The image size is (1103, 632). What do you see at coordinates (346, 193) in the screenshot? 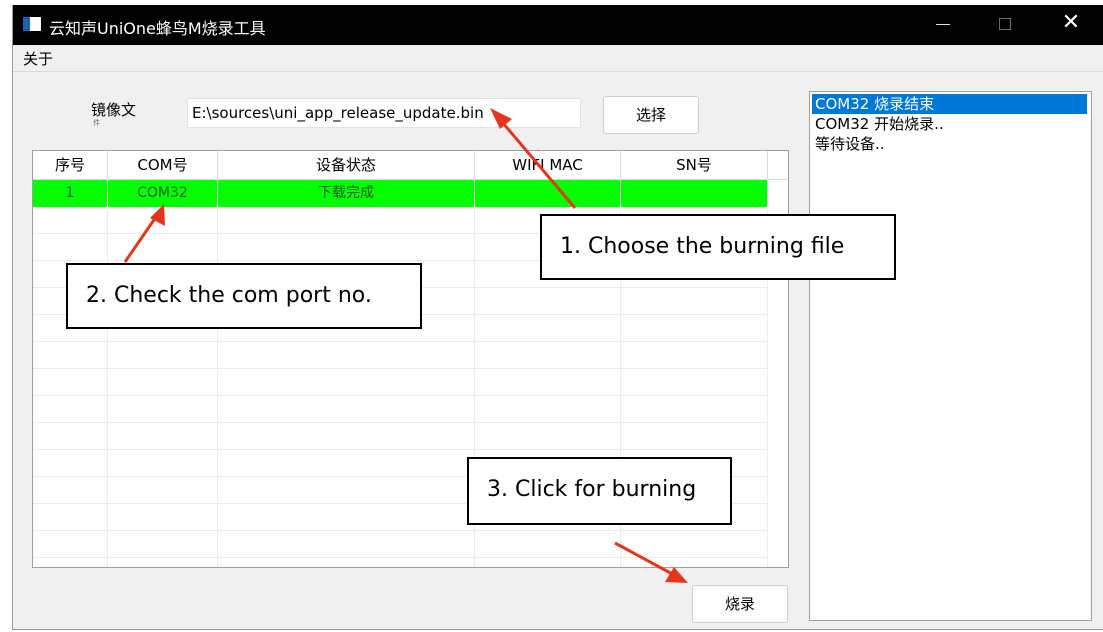
I see `cell-status: 下载完成` at bounding box center [346, 193].